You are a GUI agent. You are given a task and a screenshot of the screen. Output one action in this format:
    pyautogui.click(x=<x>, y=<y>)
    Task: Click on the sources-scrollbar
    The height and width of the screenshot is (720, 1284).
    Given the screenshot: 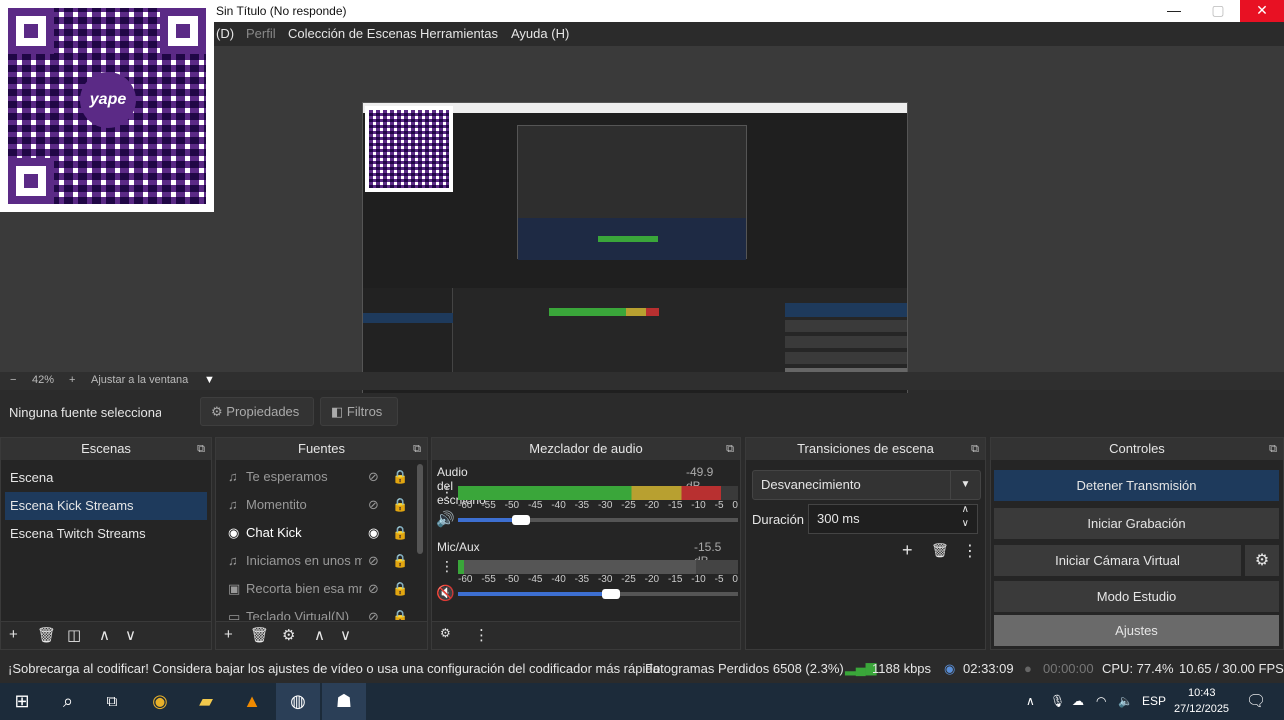 What is the action you would take?
    pyautogui.click(x=420, y=509)
    